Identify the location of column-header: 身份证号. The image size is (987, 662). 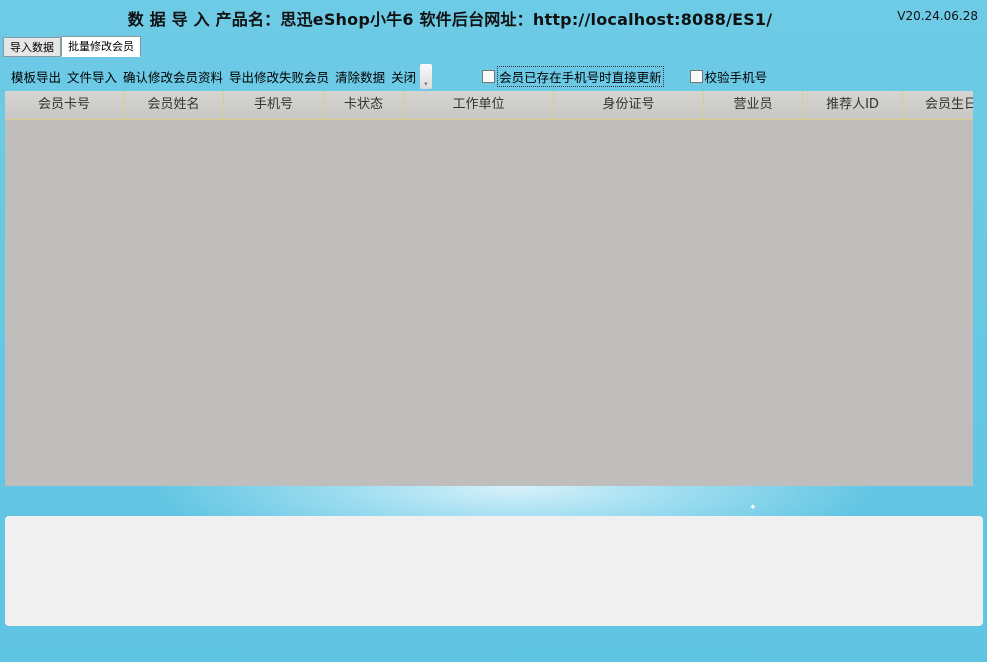
(629, 105).